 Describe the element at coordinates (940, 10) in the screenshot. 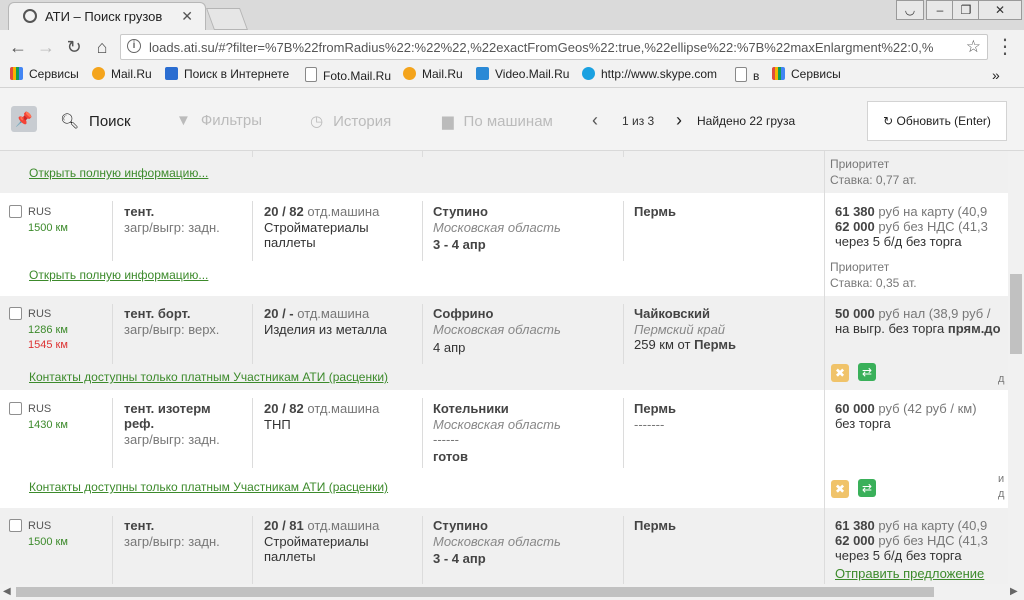

I see `minimize-icon: –` at that location.